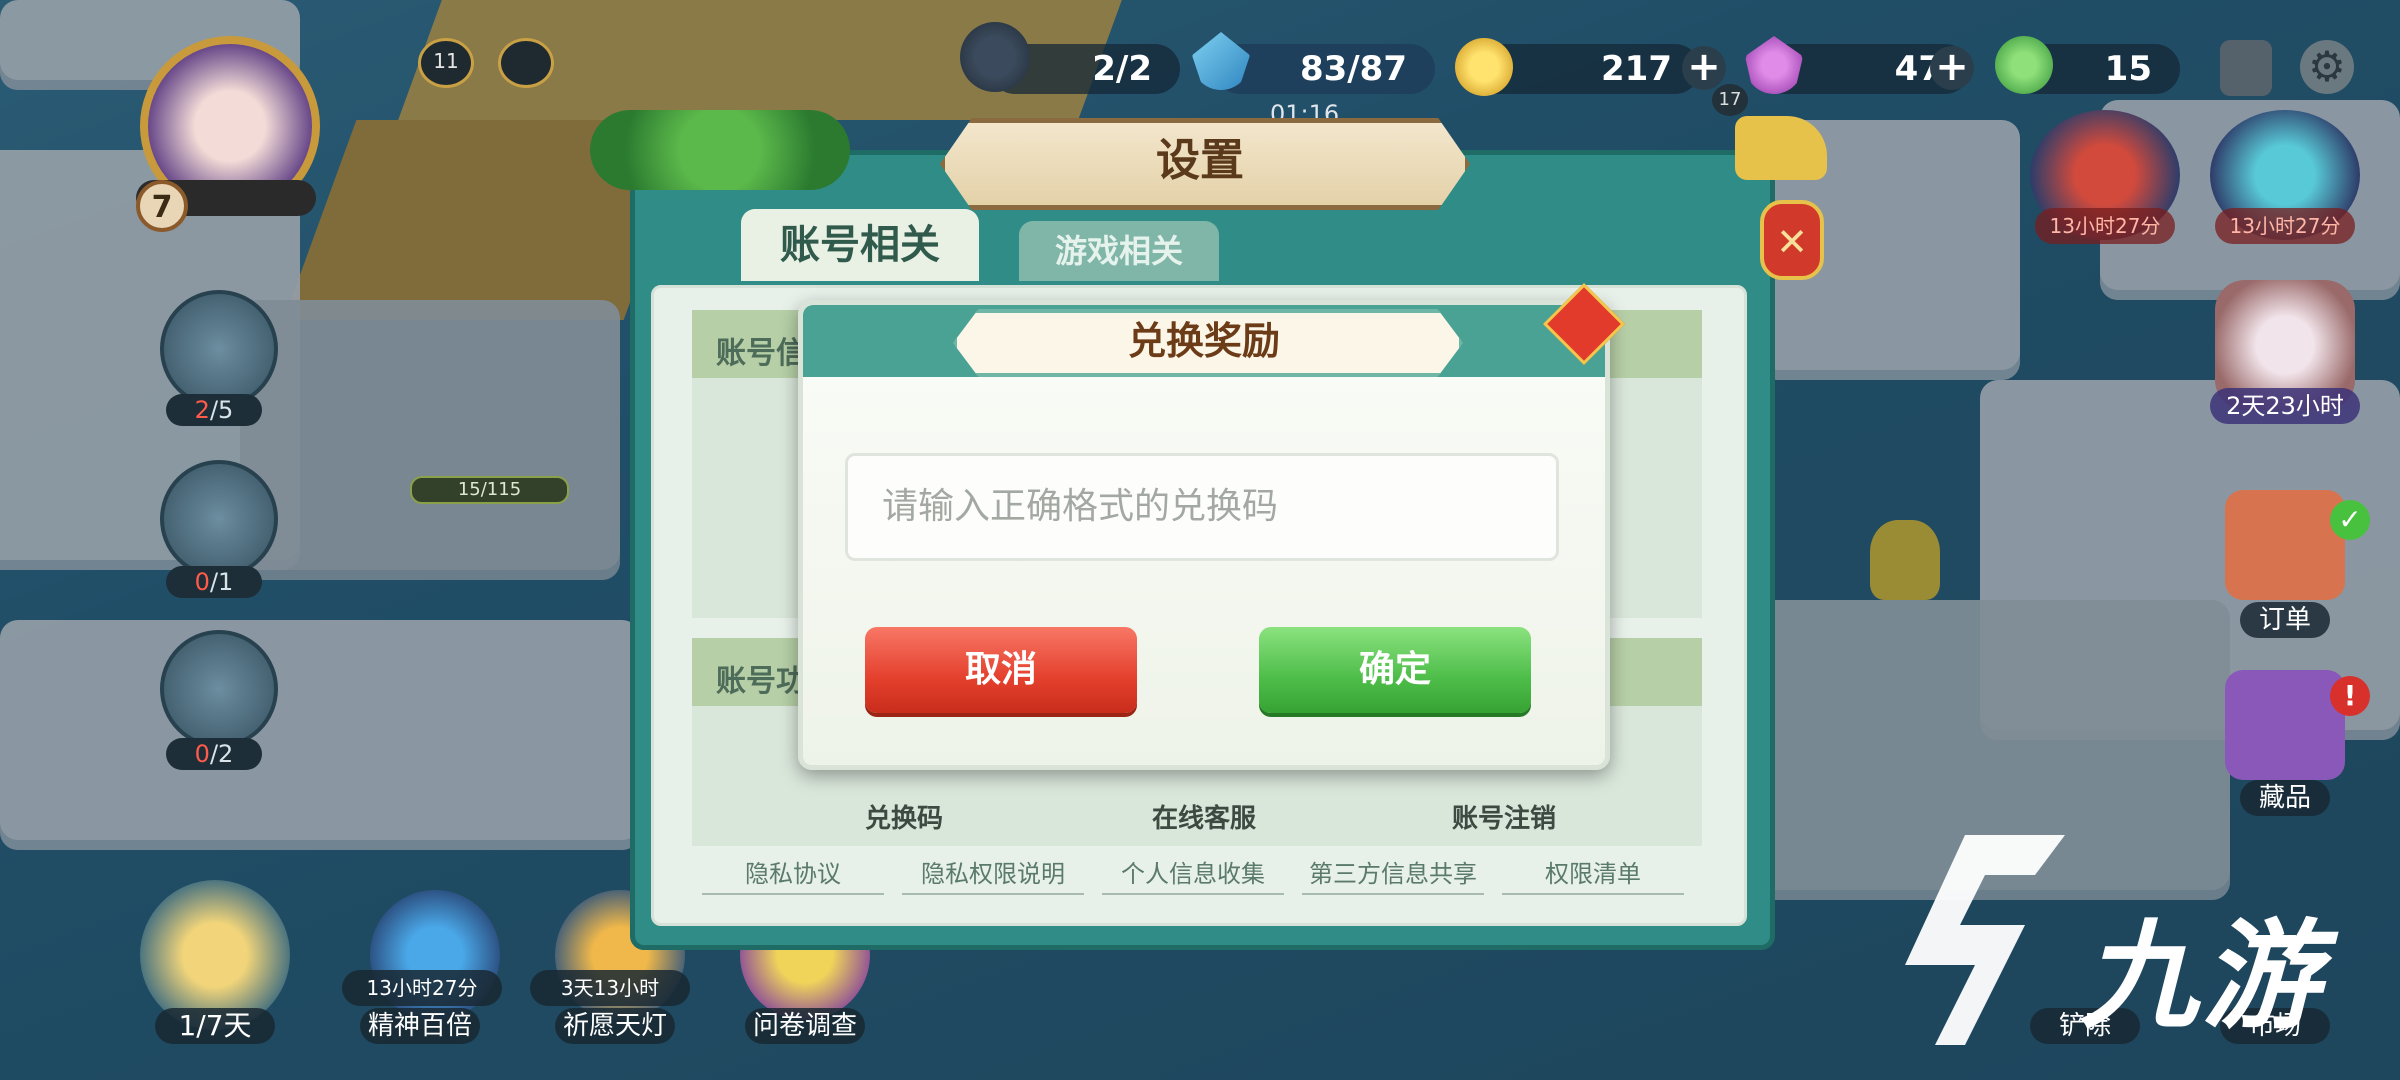  I want to click on cloud-ornament, so click(1781, 148).